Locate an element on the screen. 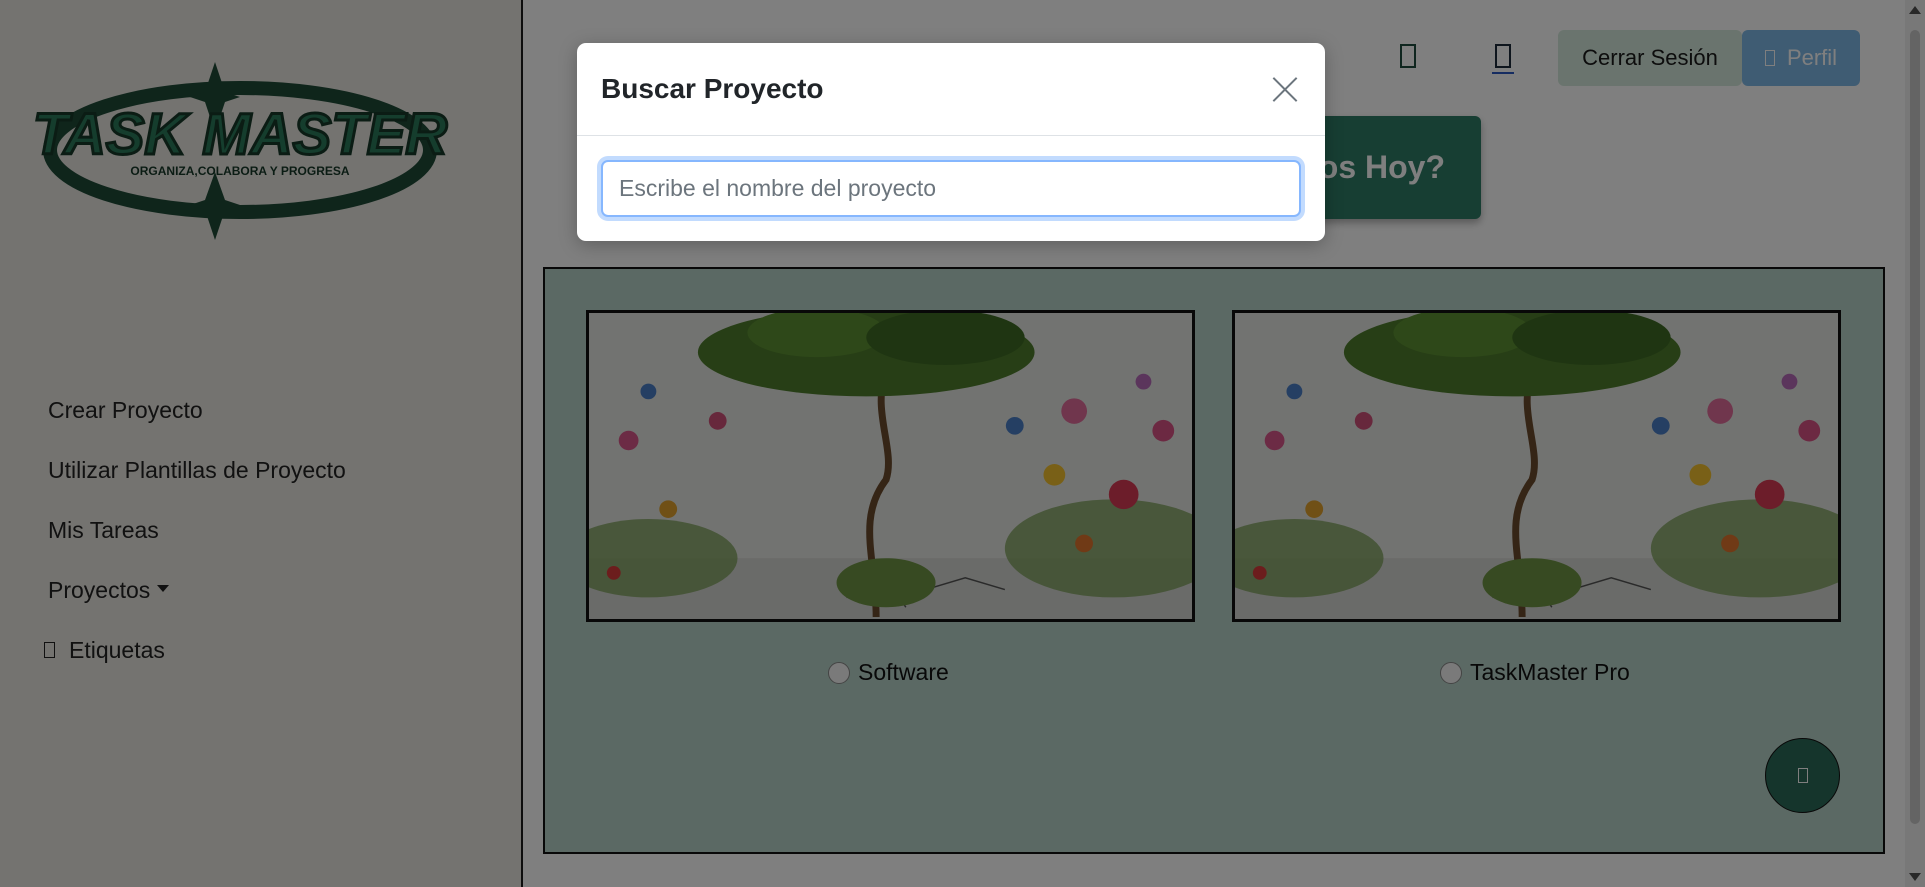 Image resolution: width=1925 pixels, height=887 pixels. modal-body is located at coordinates (951, 176).